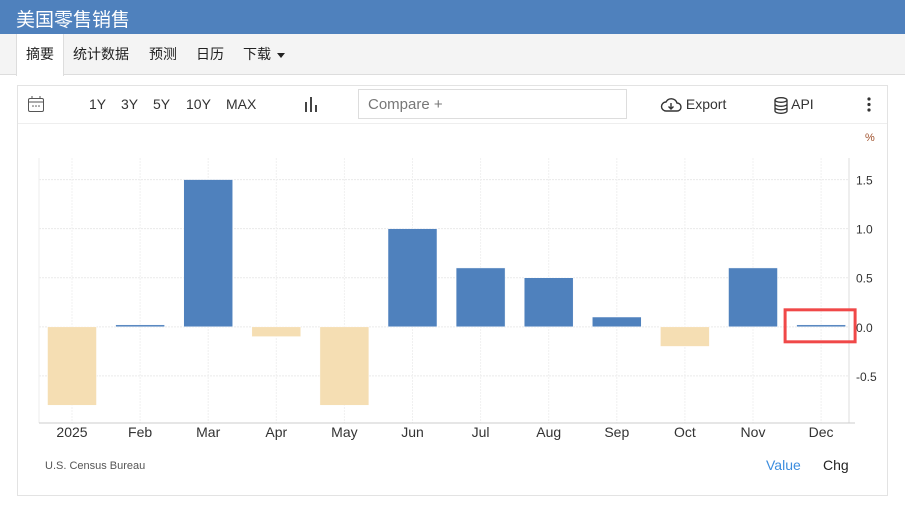 The image size is (905, 508). I want to click on y-tick-label: 1.0, so click(864, 230).